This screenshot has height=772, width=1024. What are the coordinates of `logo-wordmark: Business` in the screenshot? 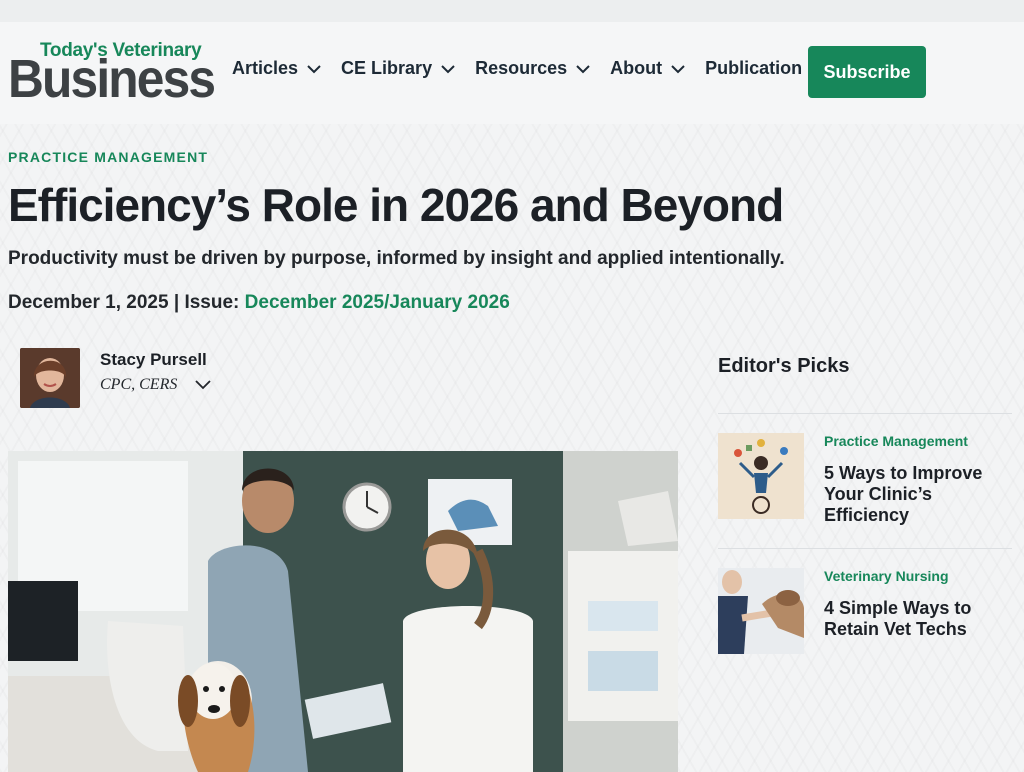 It's located at (112, 79).